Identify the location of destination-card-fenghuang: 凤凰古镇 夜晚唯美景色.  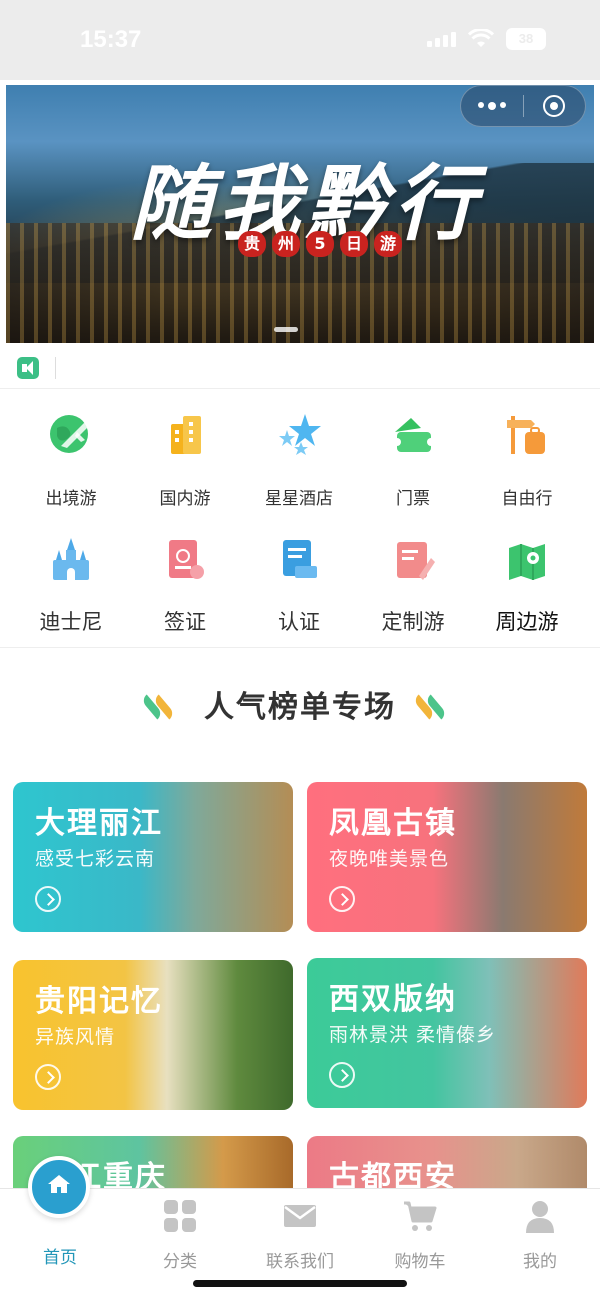
(447, 857).